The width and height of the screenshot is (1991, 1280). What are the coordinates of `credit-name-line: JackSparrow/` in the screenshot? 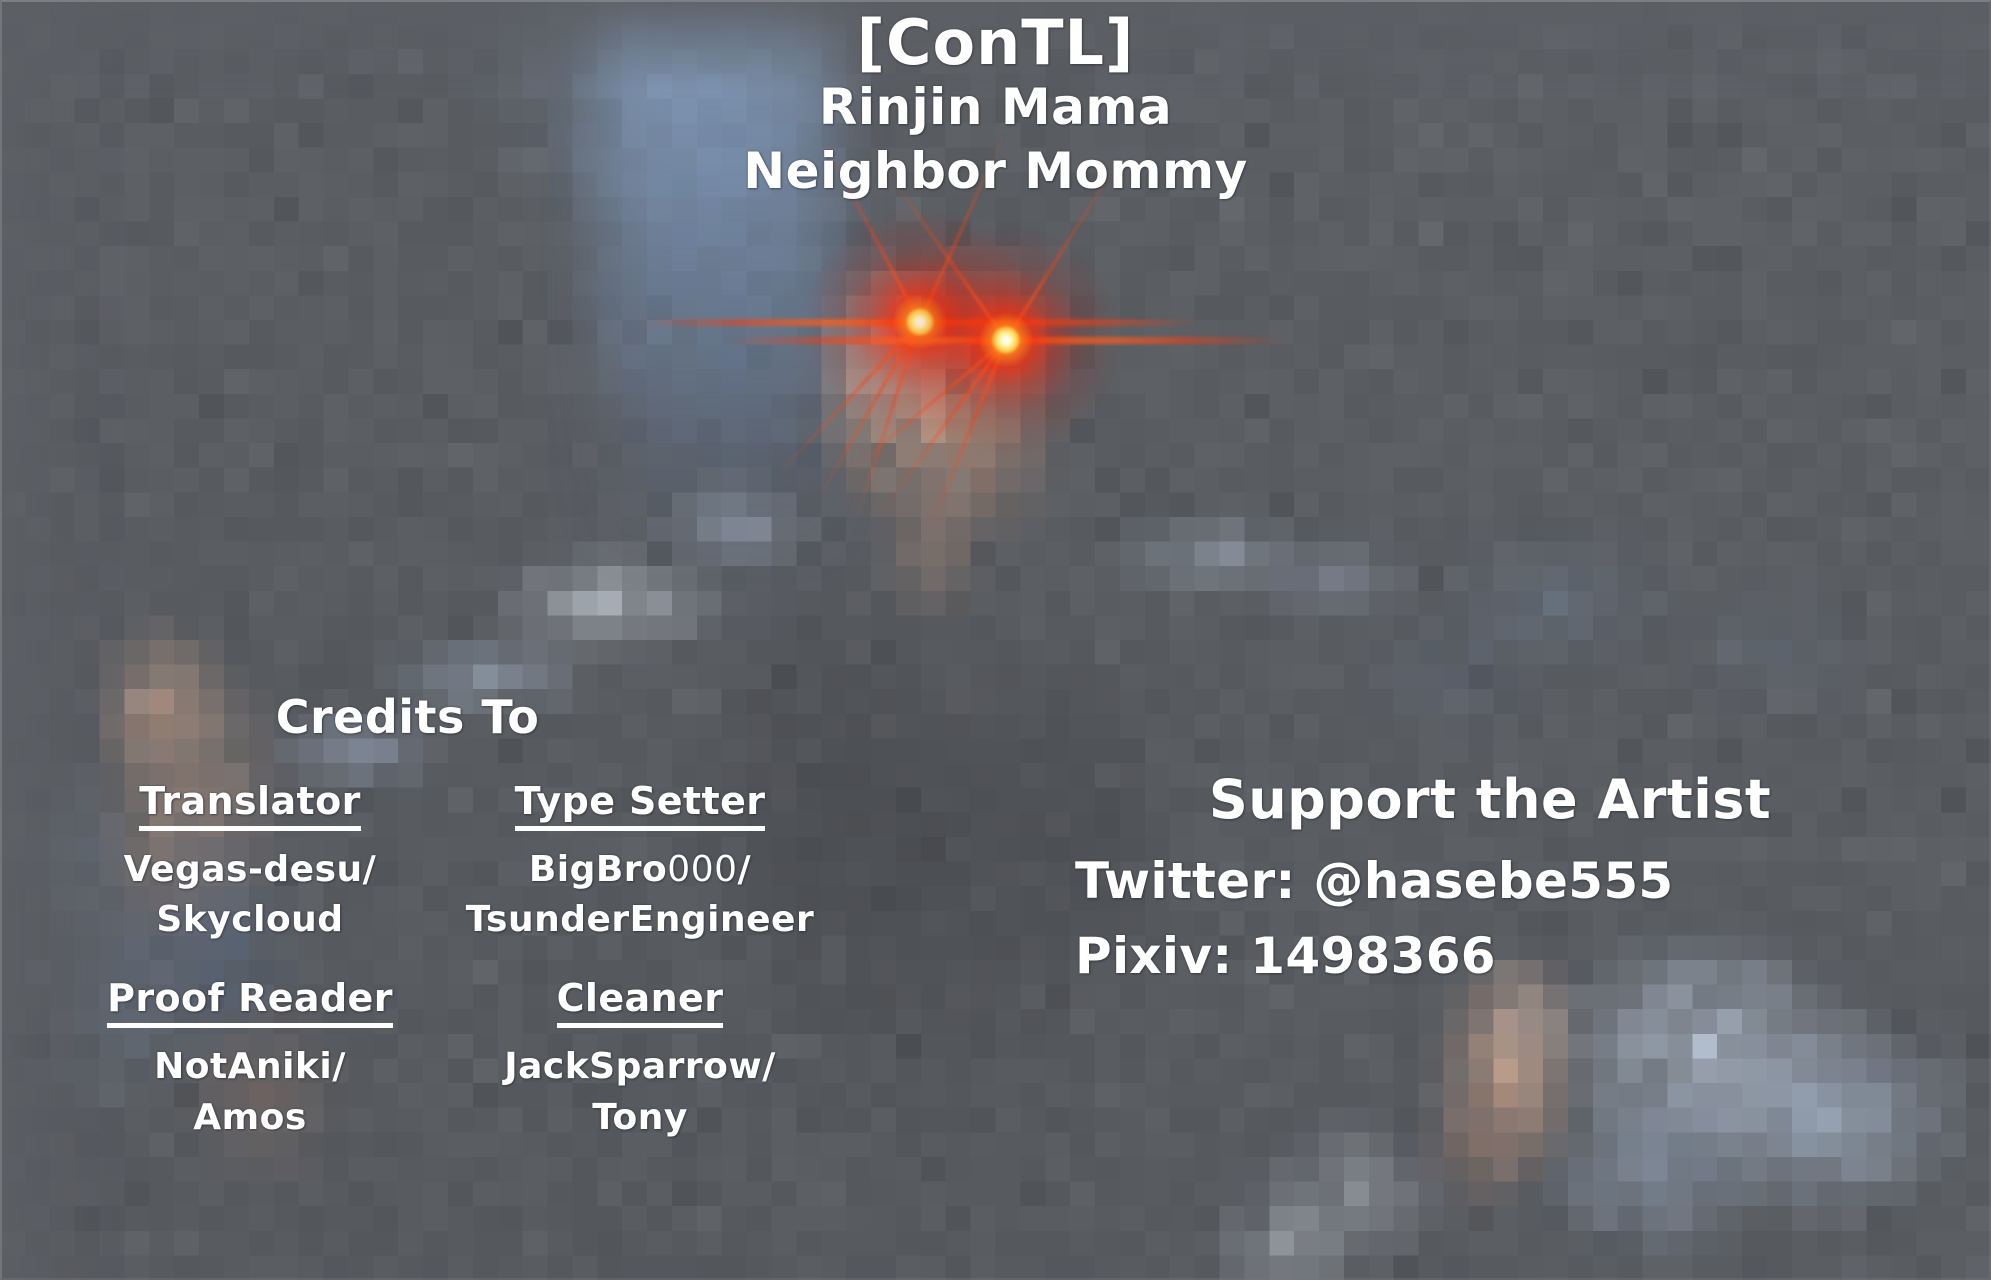 It's located at (640, 1067).